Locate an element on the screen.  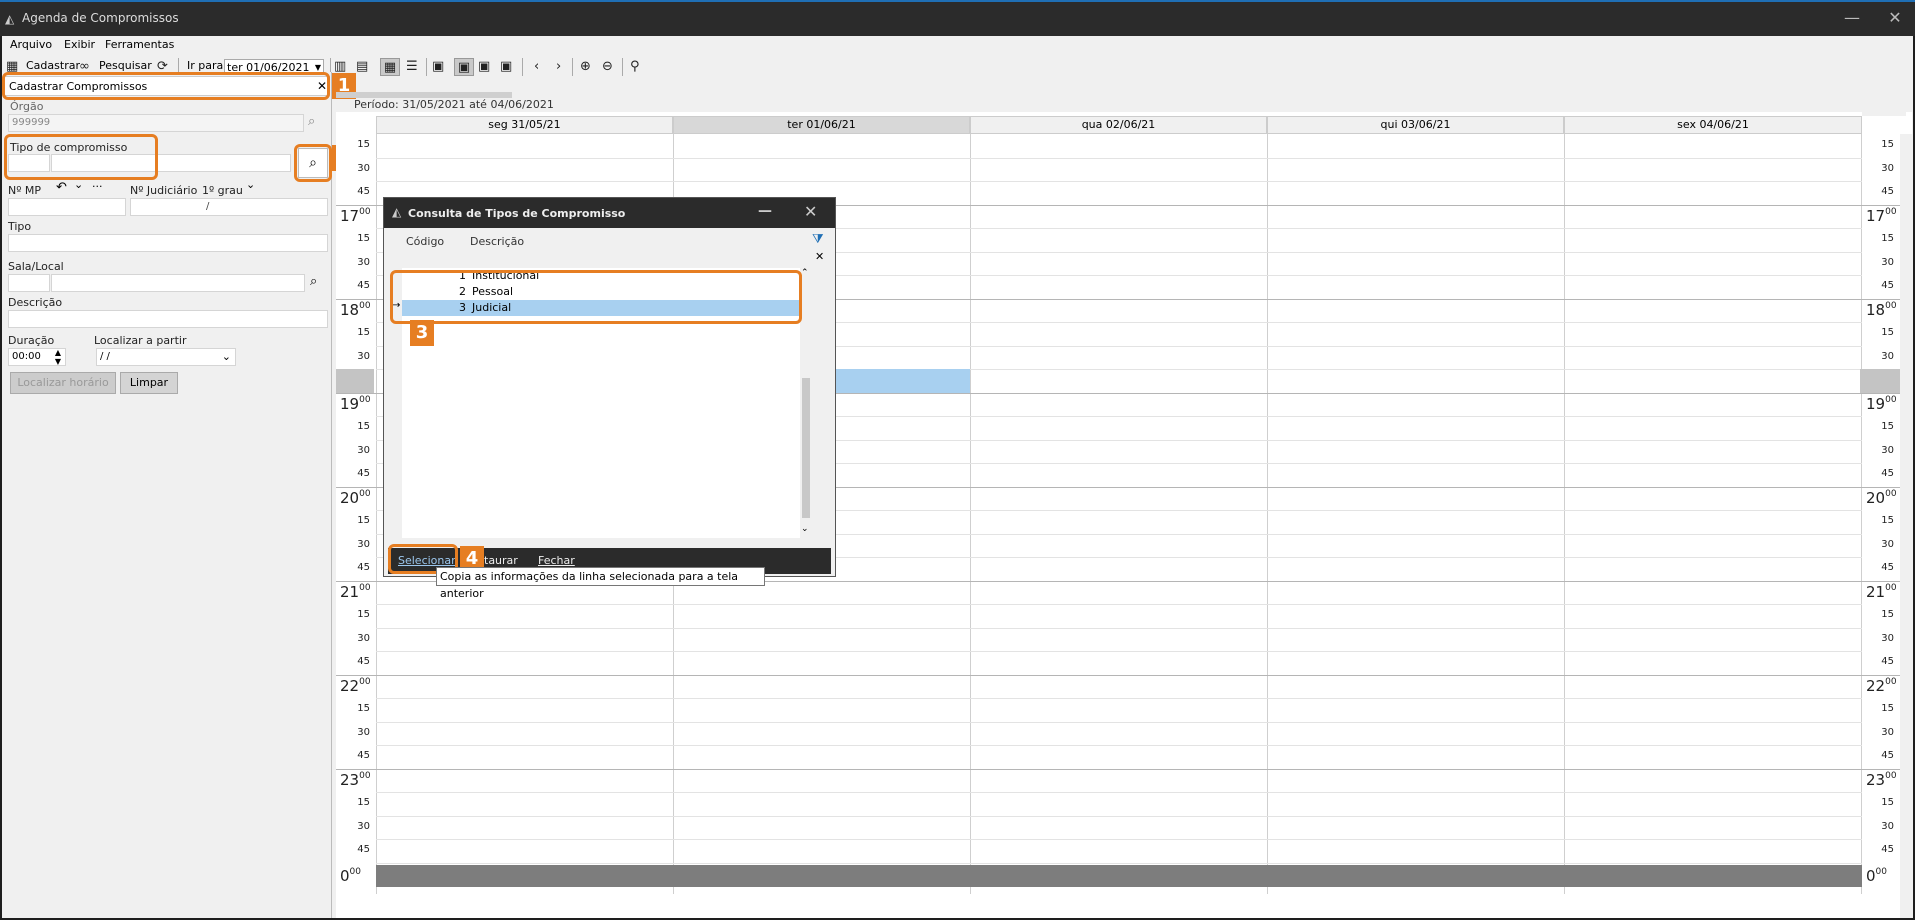
pin-icon: ⚲ is located at coordinates (635, 67).